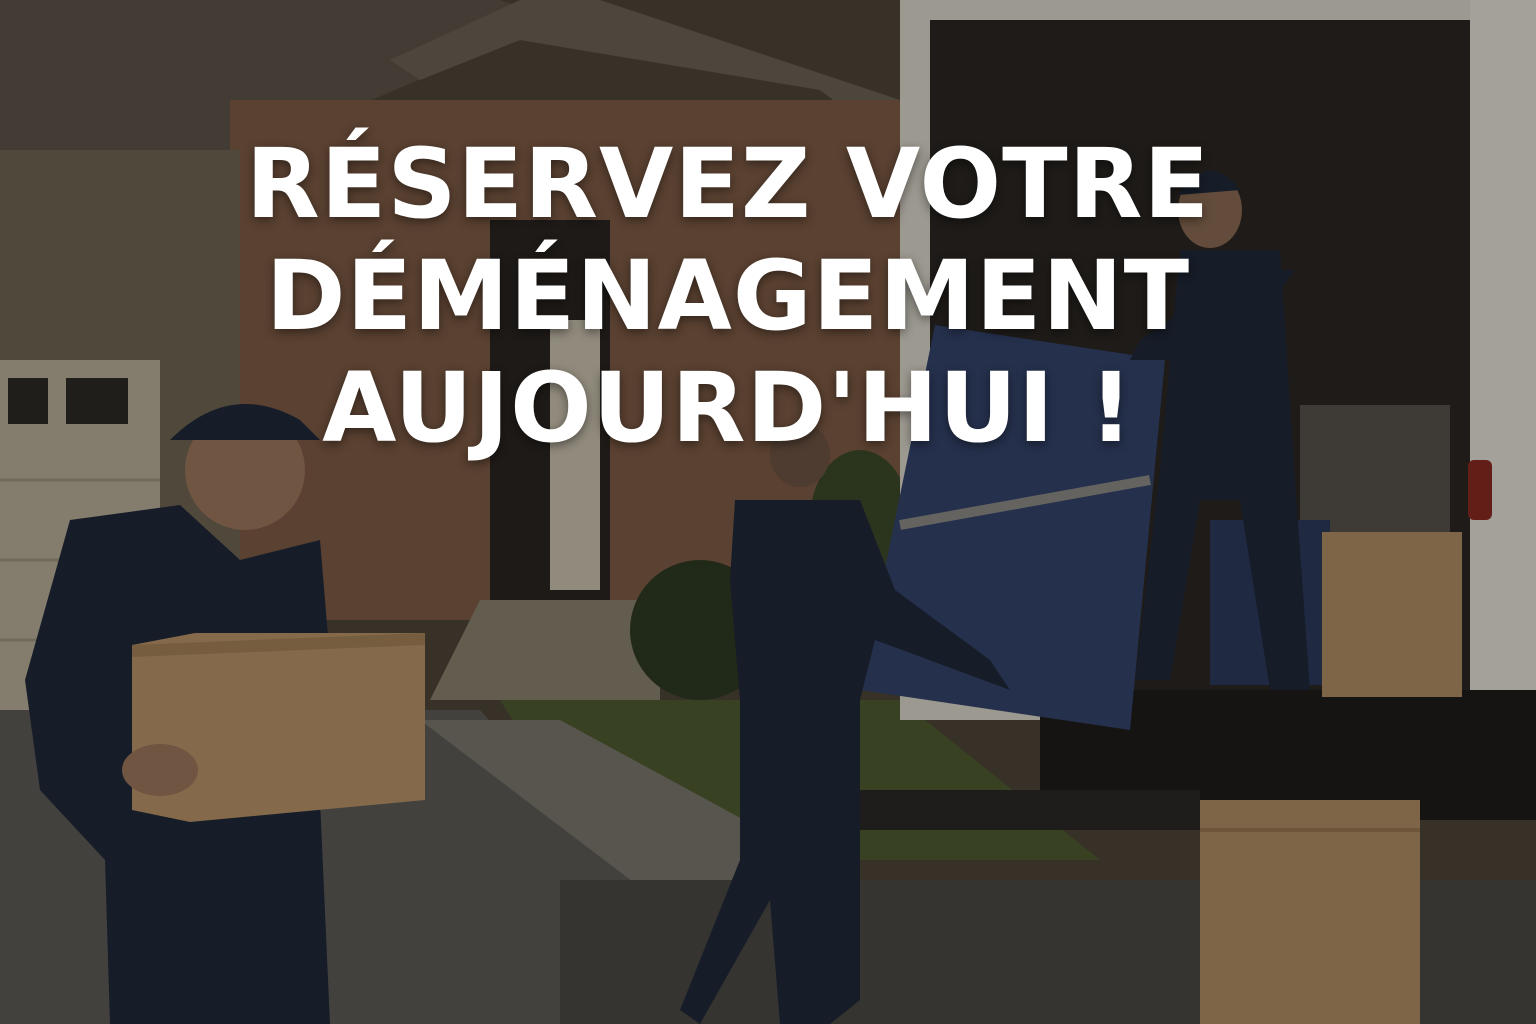 The height and width of the screenshot is (1024, 1536). Describe the element at coordinates (728, 184) in the screenshot. I see `headline-line-1: RÉSERVEZ VOTRE` at that location.